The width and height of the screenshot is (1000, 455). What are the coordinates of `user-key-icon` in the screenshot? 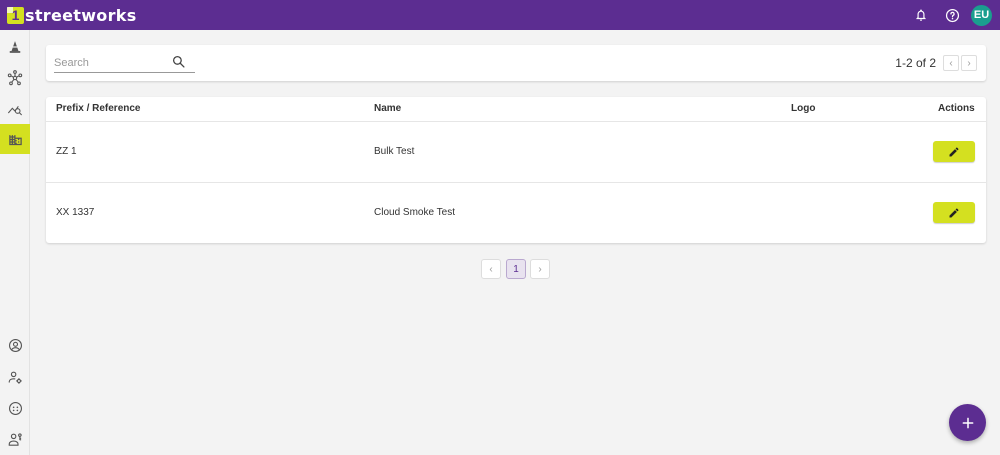 It's located at (15, 439).